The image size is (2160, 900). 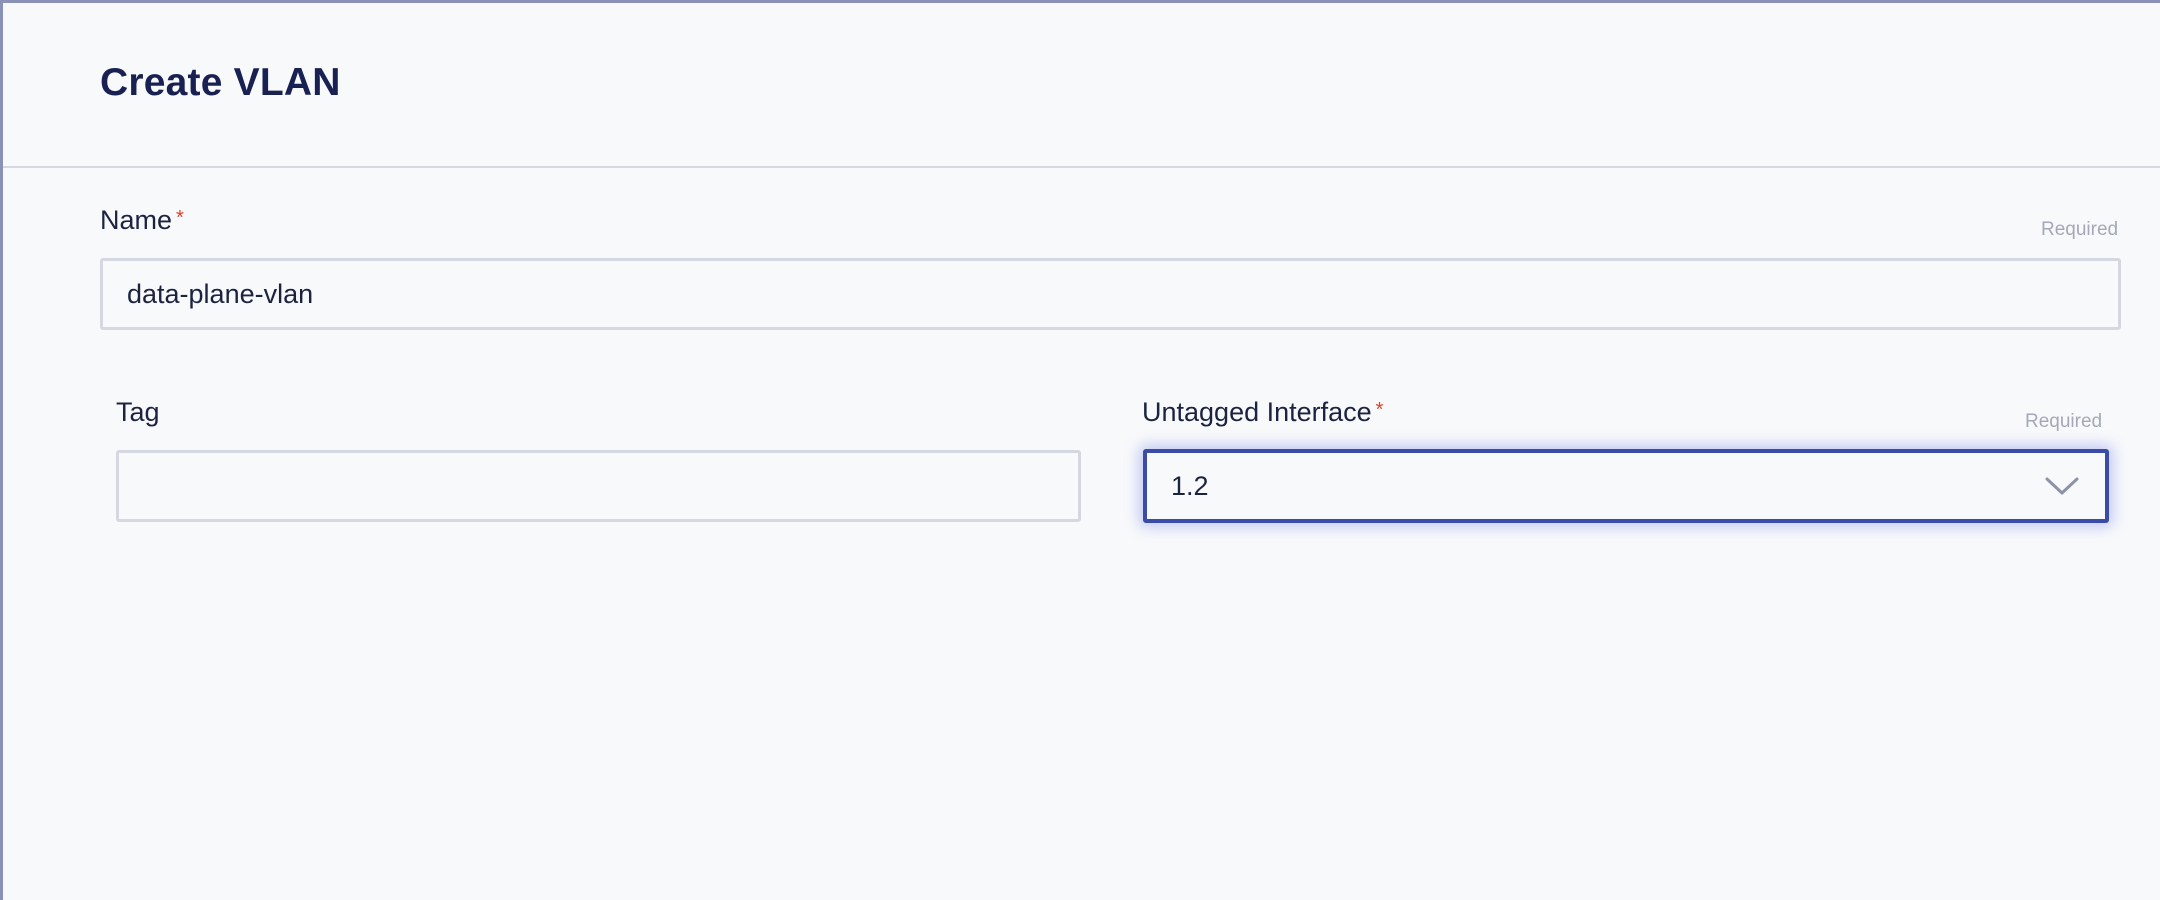 What do you see at coordinates (1379, 410) in the screenshot?
I see `untagged-interface-required-star: *` at bounding box center [1379, 410].